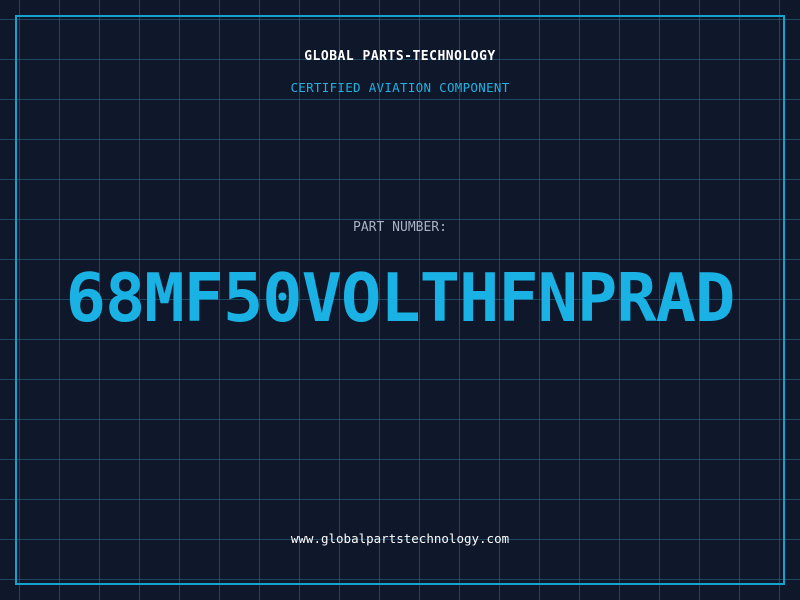  What do you see at coordinates (400, 56) in the screenshot?
I see `company-name: GLOBAL PARTS-TECHNOLOGY` at bounding box center [400, 56].